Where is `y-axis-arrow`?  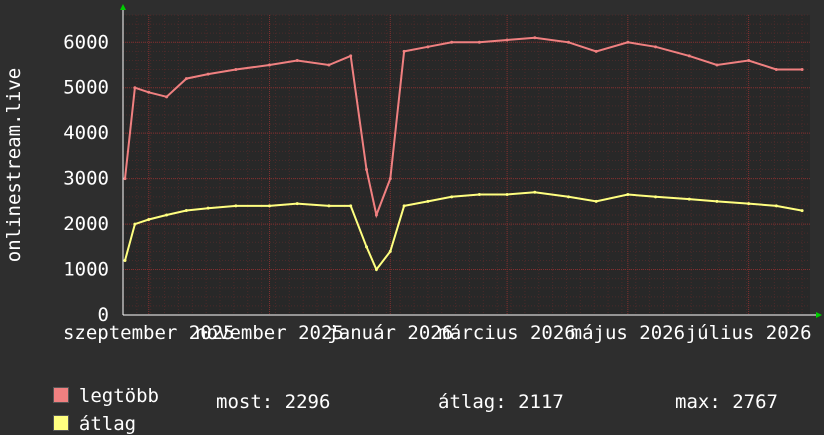
y-axis-arrow is located at coordinates (123, 7).